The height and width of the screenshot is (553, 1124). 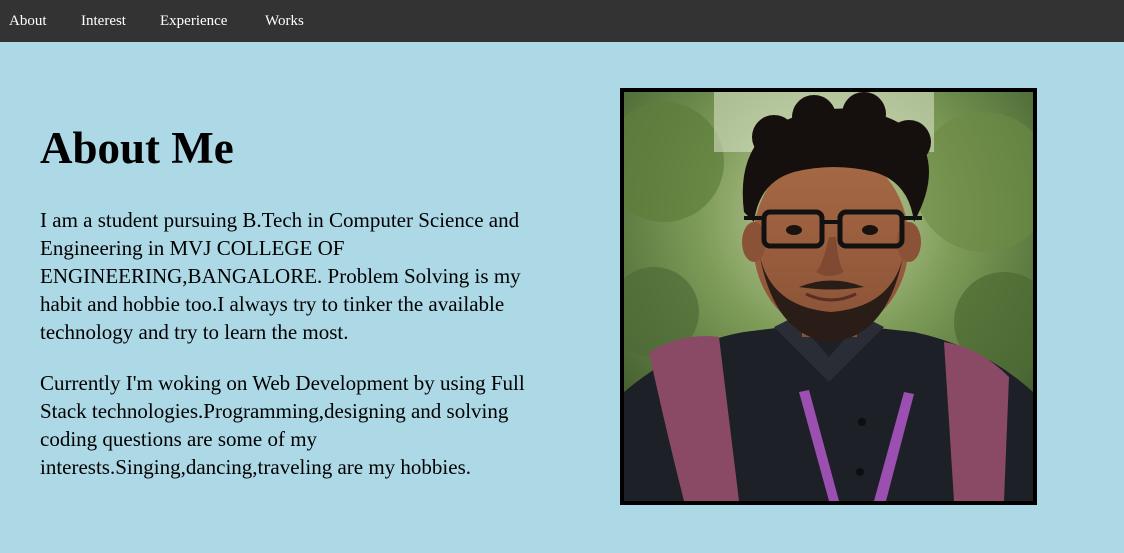 What do you see at coordinates (137, 148) in the screenshot?
I see `page-title: About Me` at bounding box center [137, 148].